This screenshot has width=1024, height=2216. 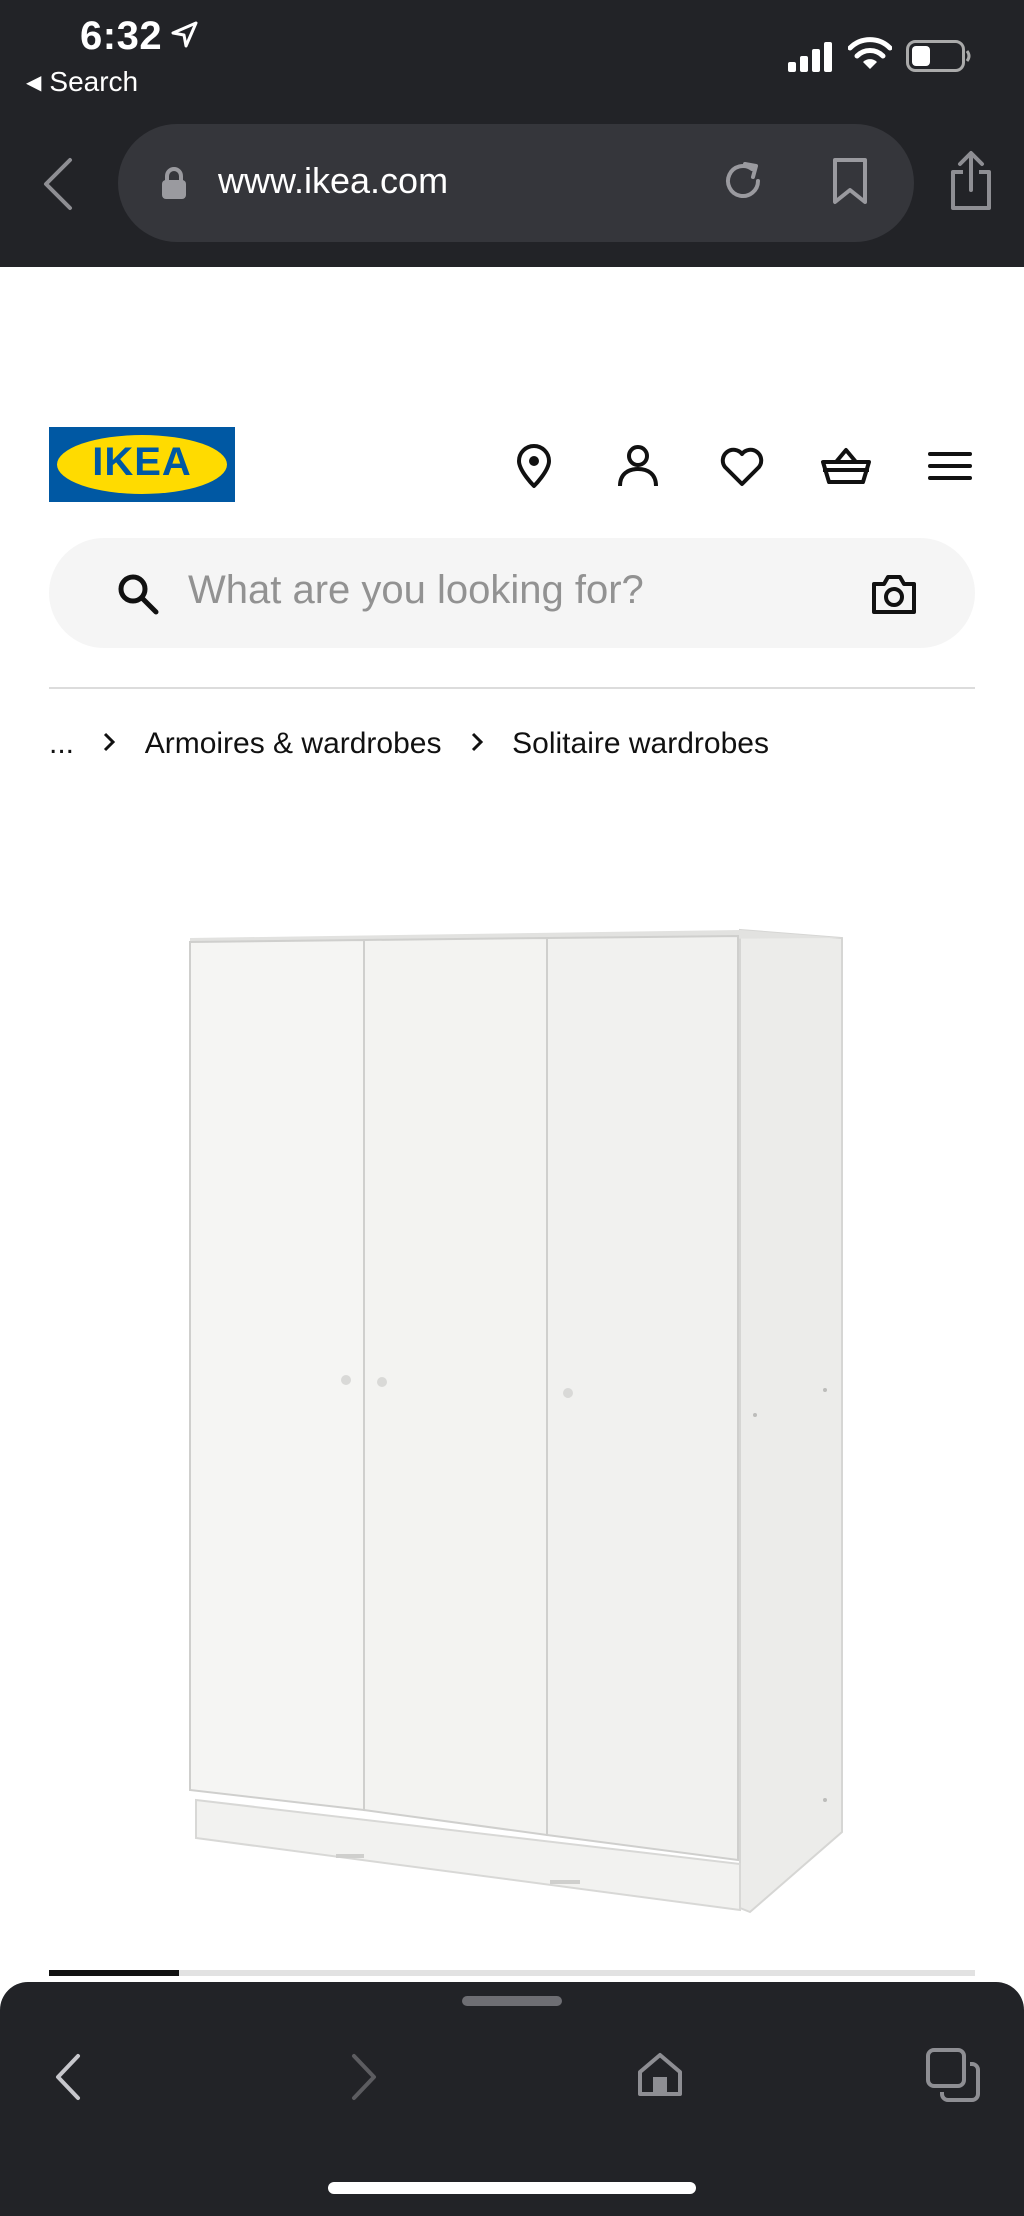 I want to click on status-time: 6:32, so click(x=121, y=36).